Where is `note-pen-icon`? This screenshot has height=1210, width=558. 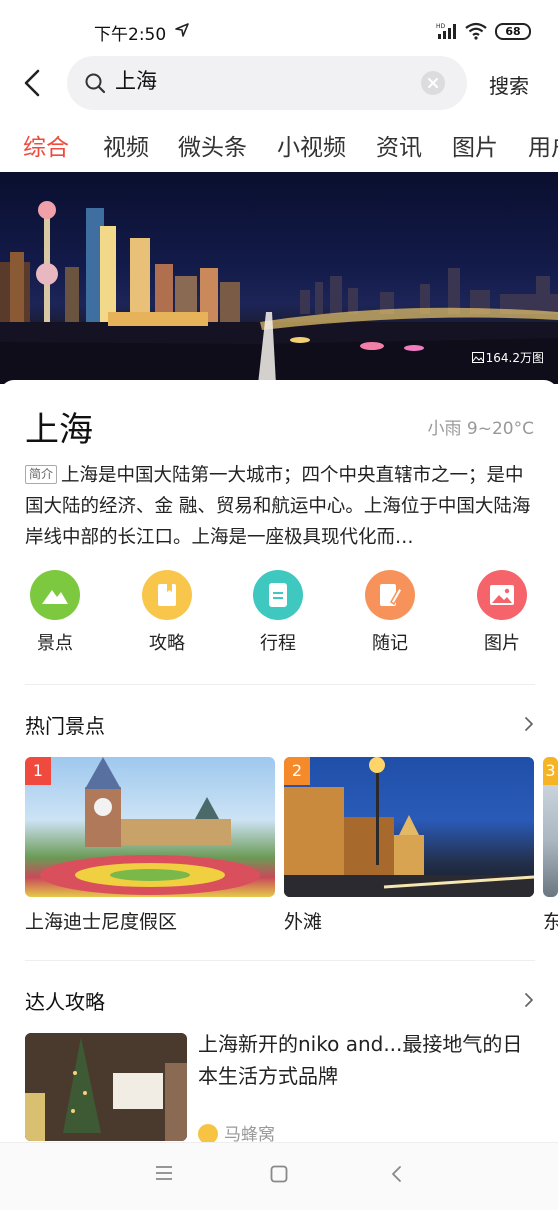
note-pen-icon is located at coordinates (390, 595).